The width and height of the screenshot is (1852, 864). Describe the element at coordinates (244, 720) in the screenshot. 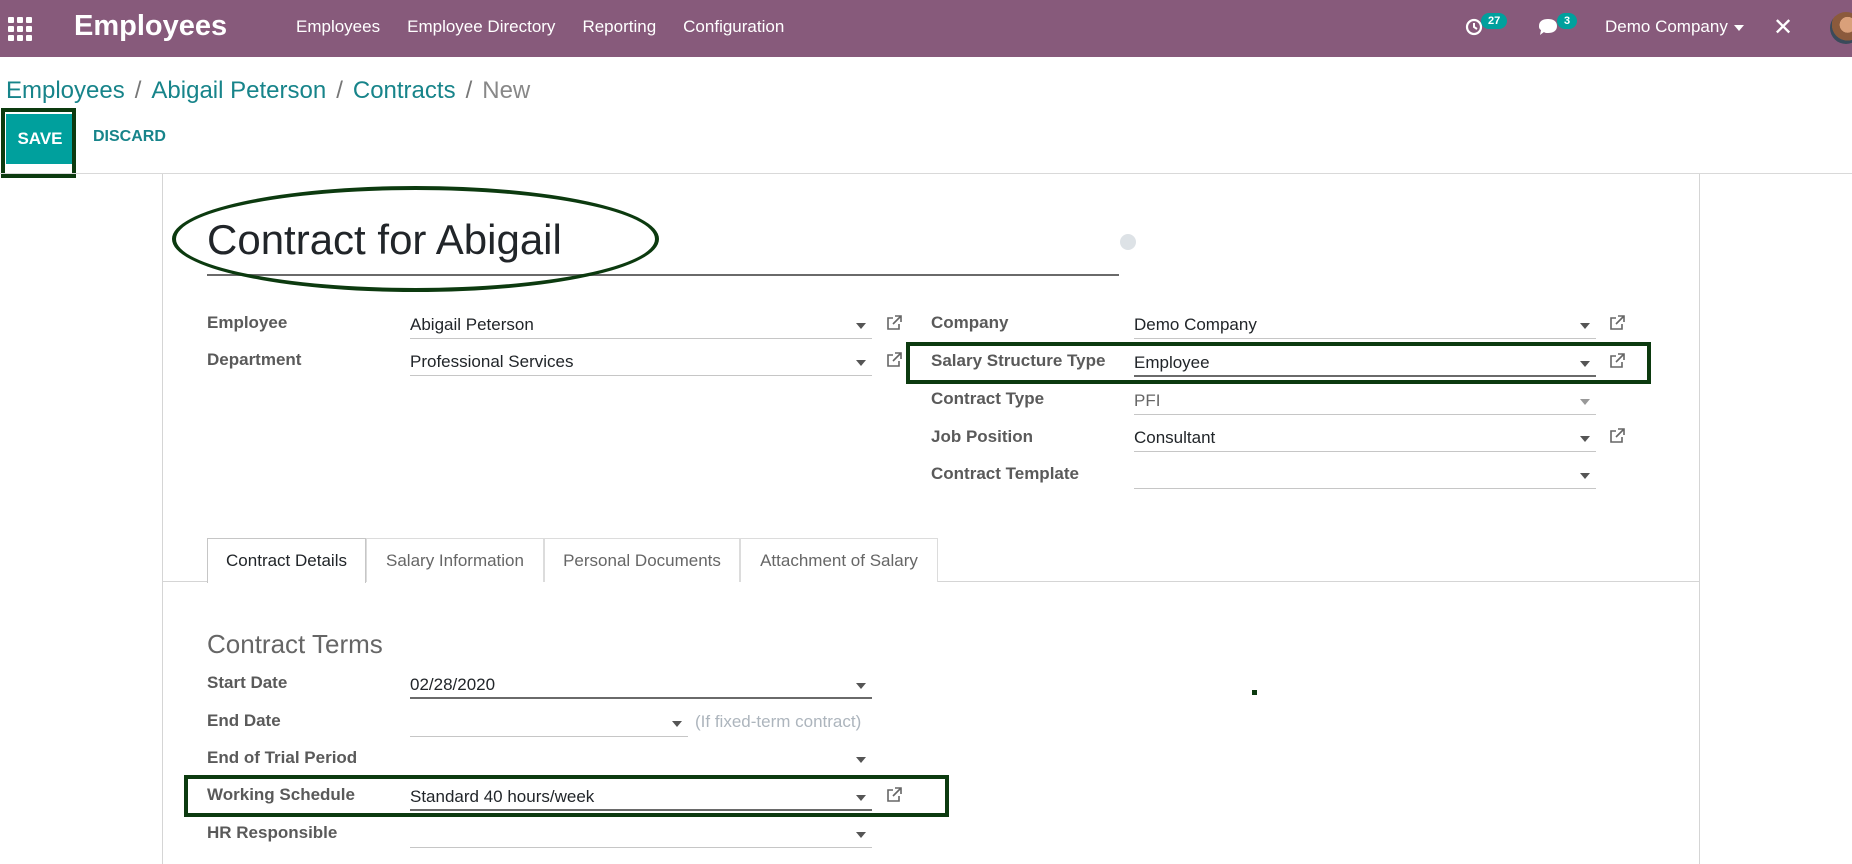

I see `end-date-label: End Date` at that location.